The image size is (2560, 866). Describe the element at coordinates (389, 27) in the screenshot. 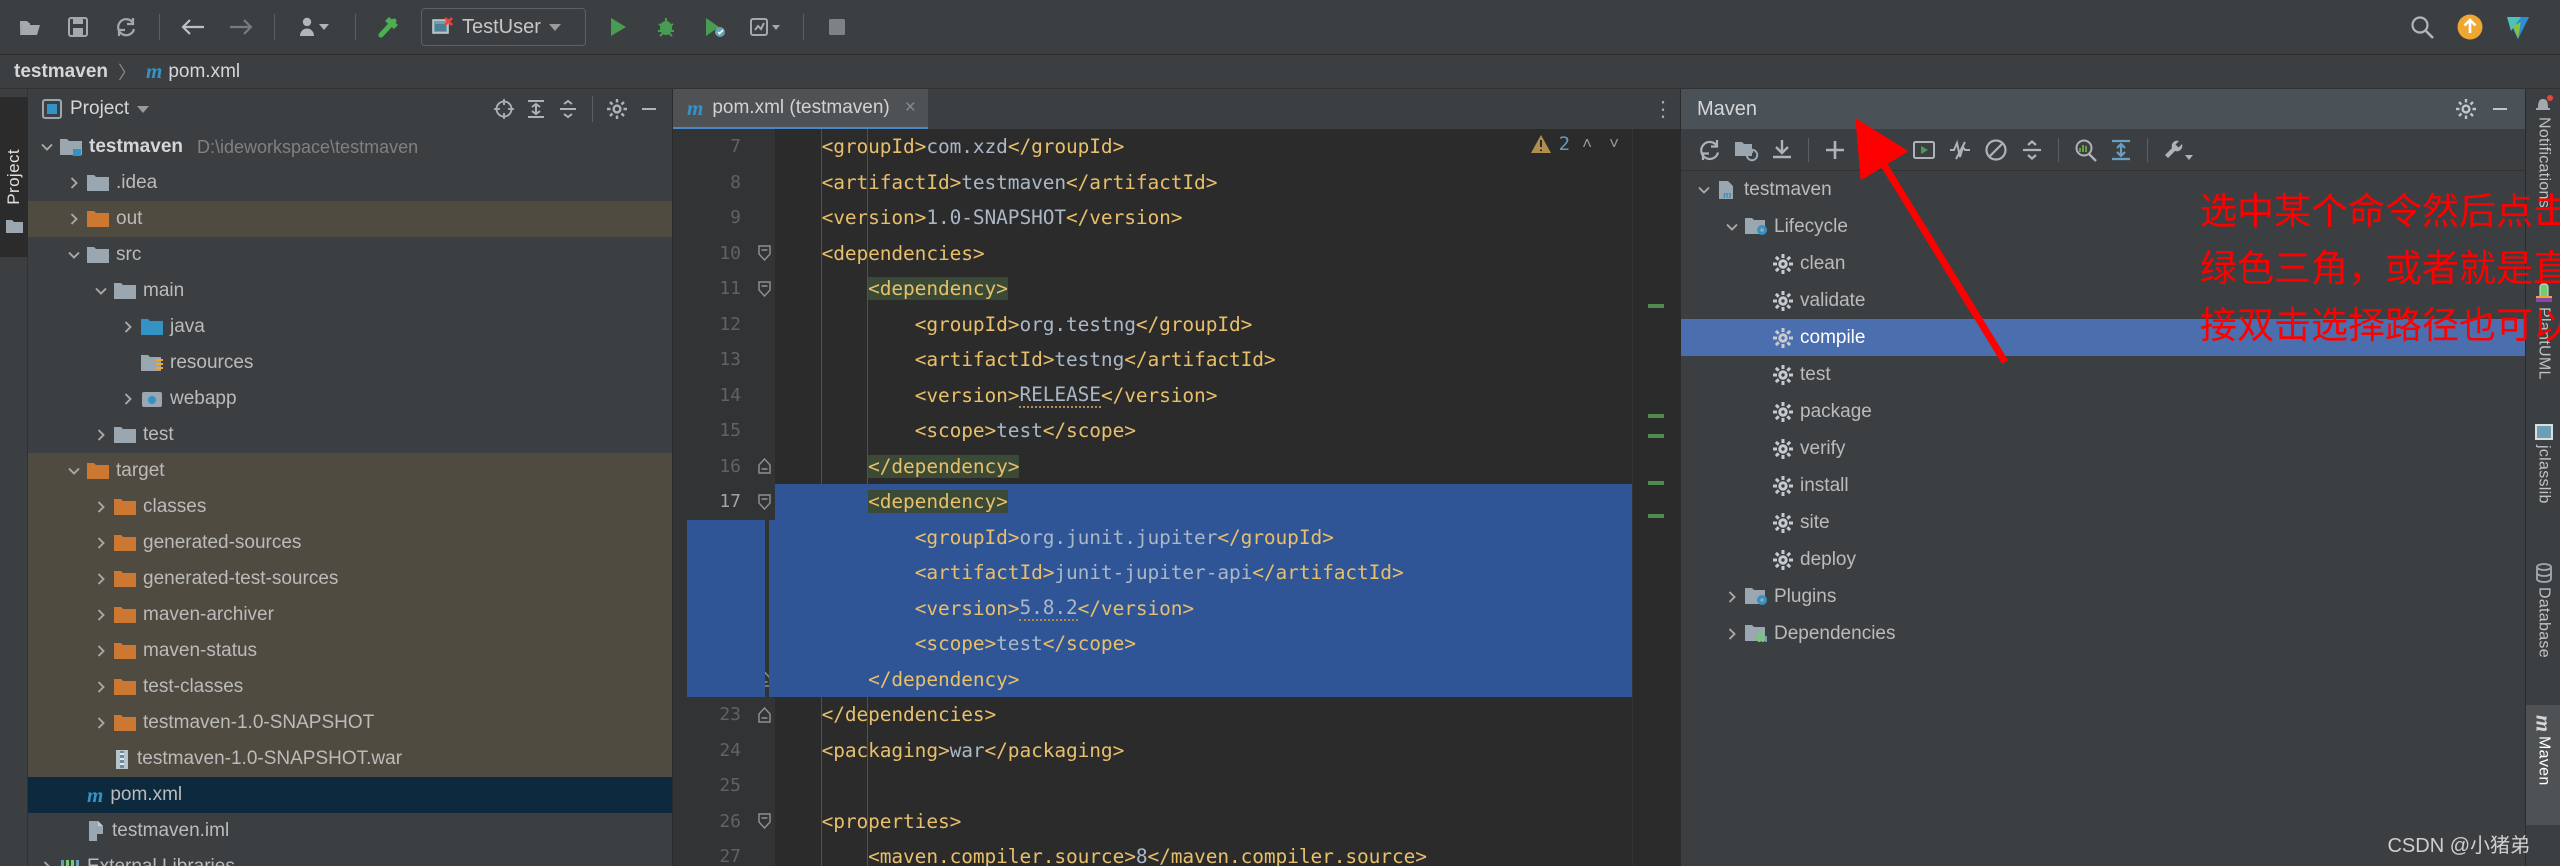

I see `hammer-build-icon` at that location.